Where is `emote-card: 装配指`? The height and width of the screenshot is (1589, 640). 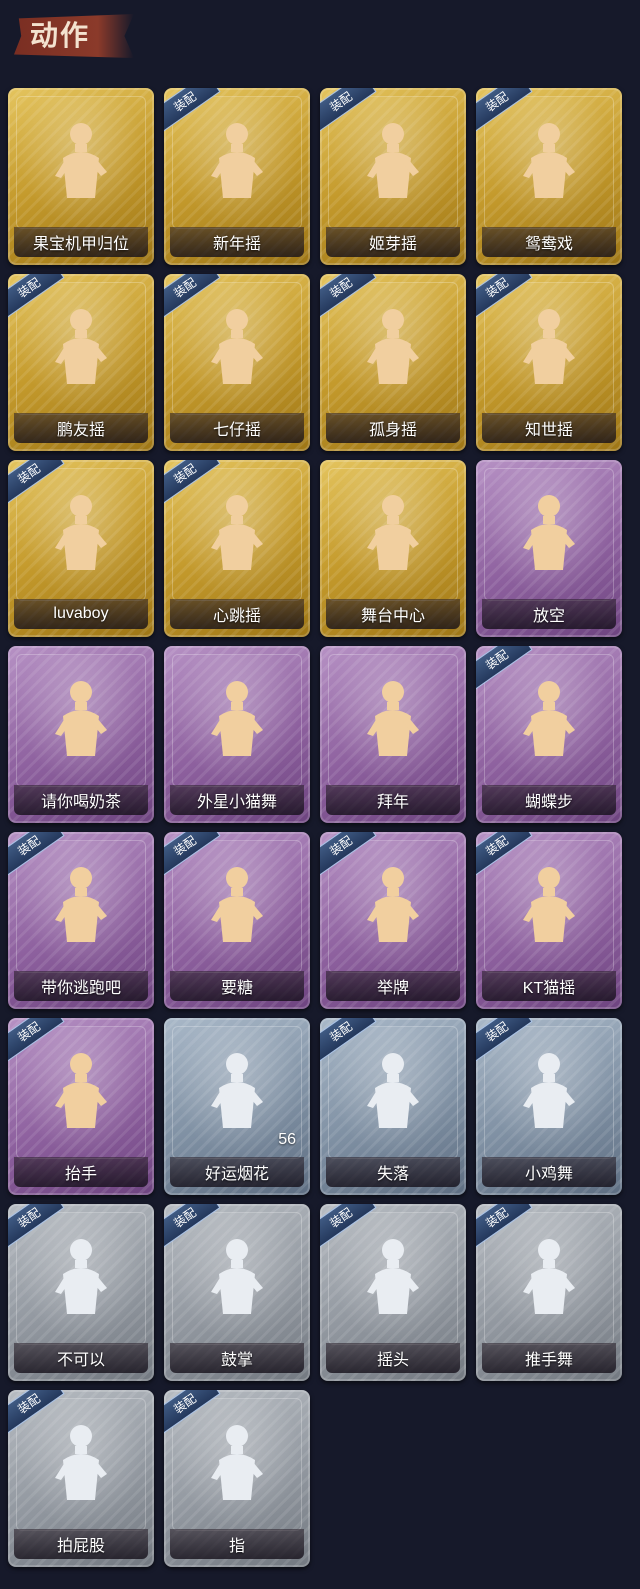
emote-card: 装配指 is located at coordinates (237, 1478).